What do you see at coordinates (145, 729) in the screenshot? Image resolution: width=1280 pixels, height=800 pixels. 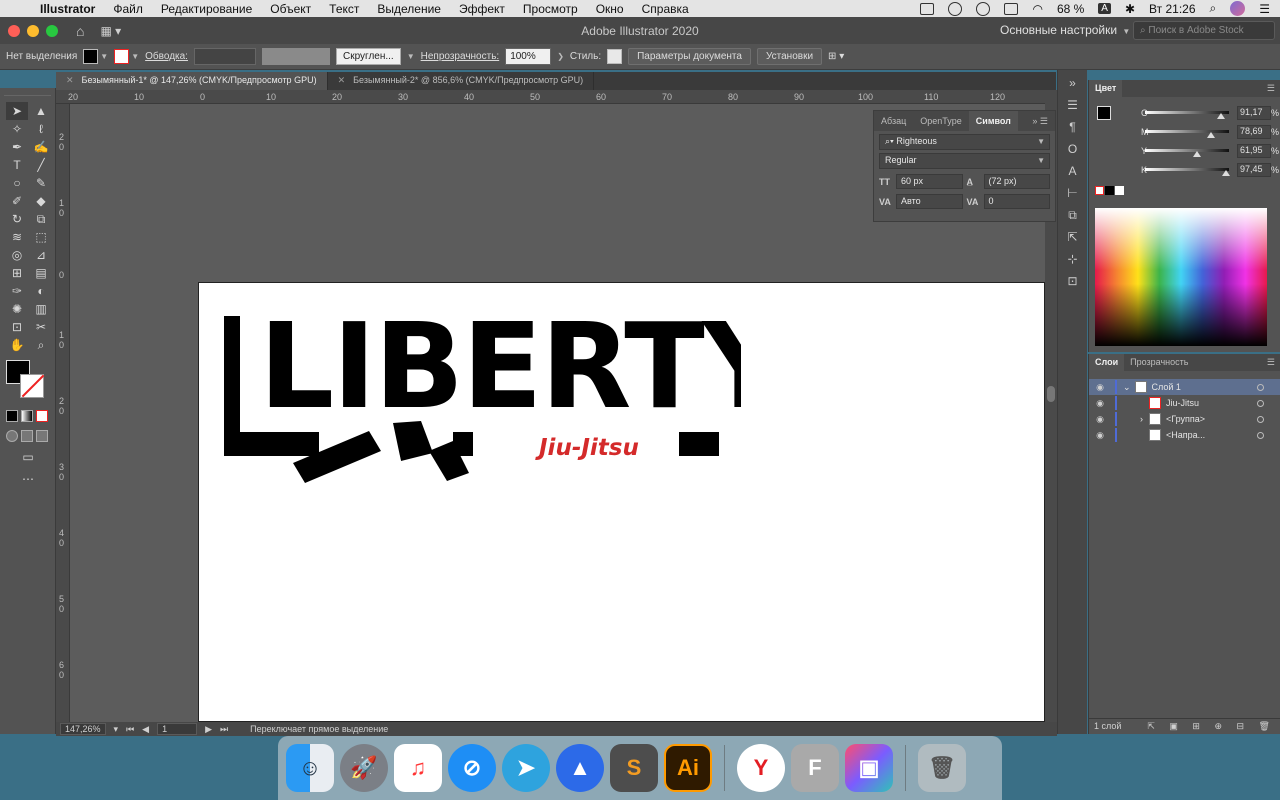 I see `prev-artboard-icon: ◀` at bounding box center [145, 729].